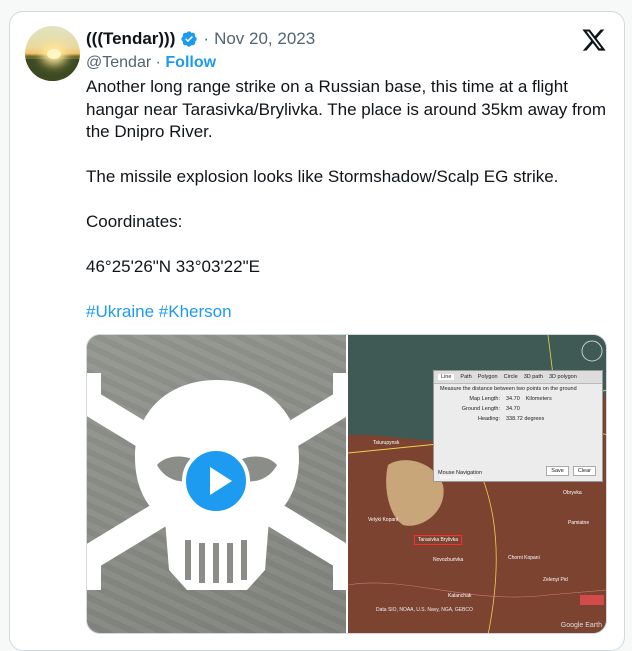 The width and height of the screenshot is (632, 651). I want to click on handle: @Tendar, so click(118, 62).